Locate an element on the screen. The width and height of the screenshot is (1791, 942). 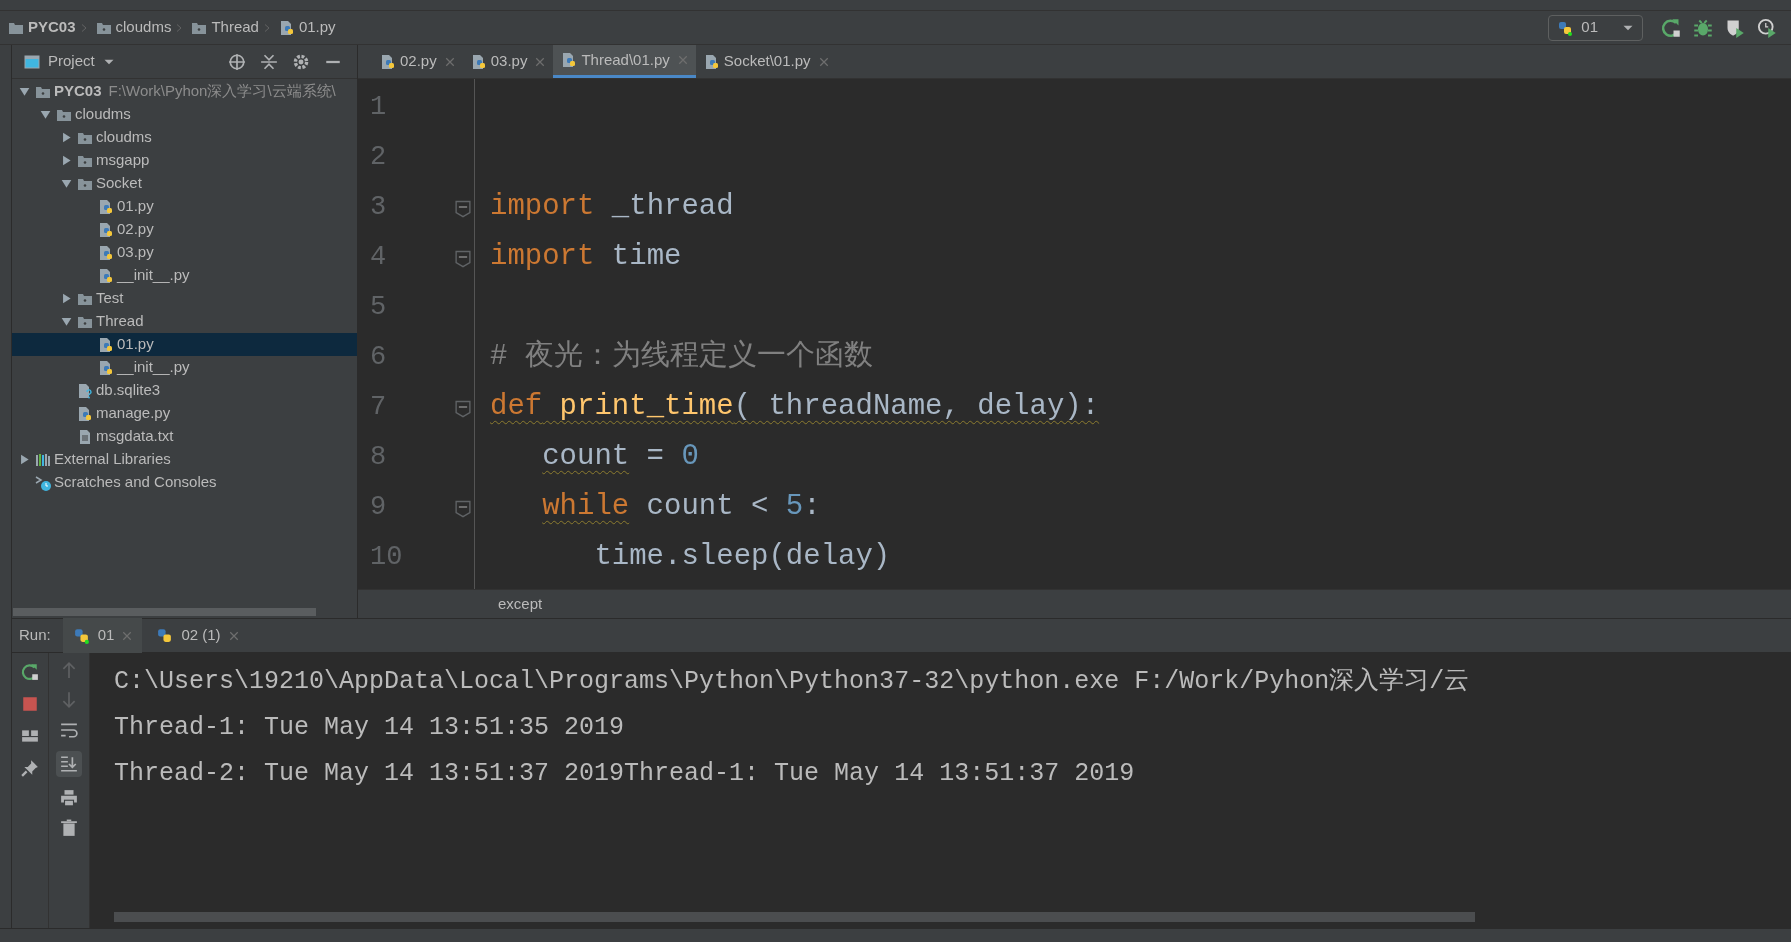
soft-wrap-icon is located at coordinates (69, 730).